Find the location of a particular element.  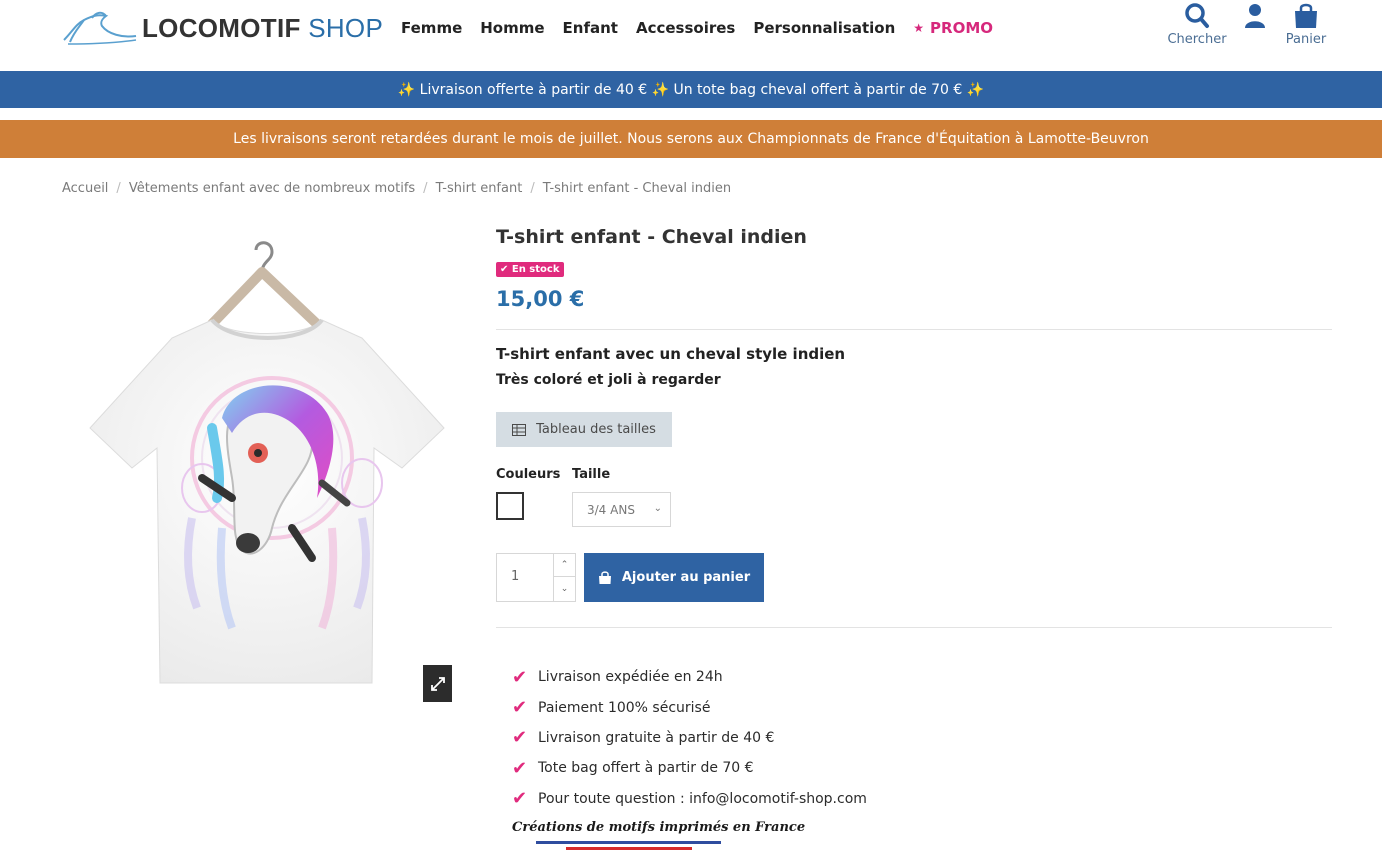

nav-personnalisation: Personnalisation is located at coordinates (824, 28).